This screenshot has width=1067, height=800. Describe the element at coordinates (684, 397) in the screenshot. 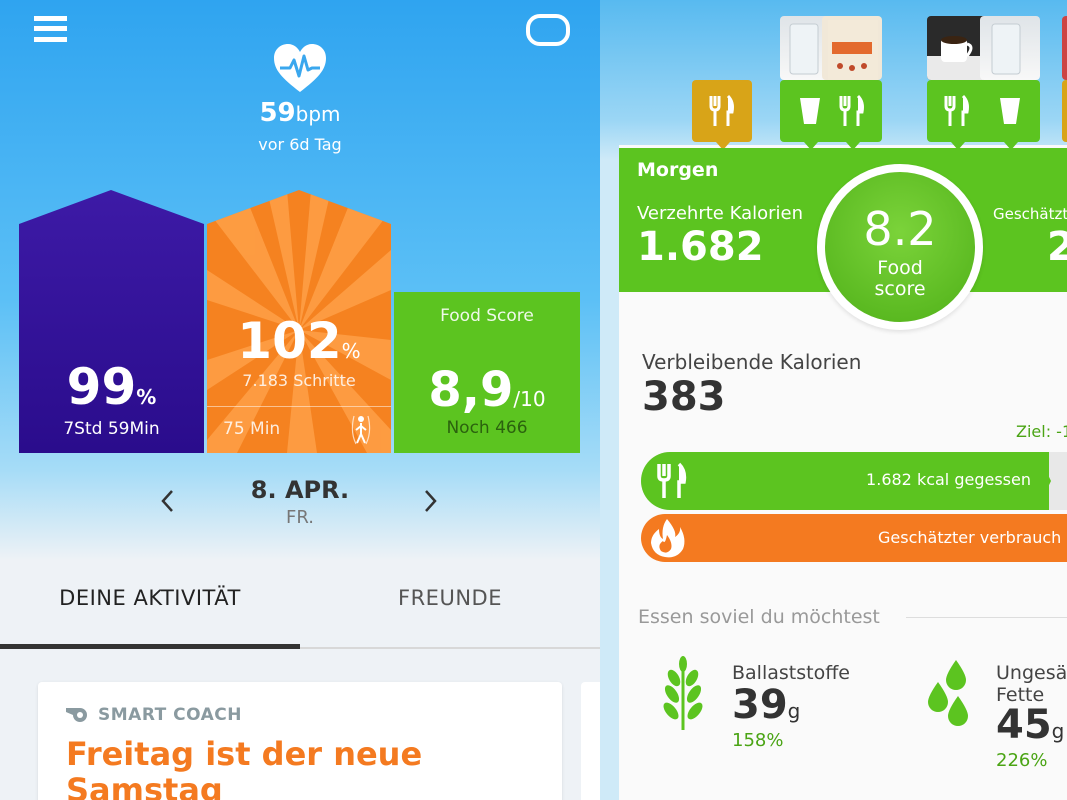

I see `remaining-calories-value: 383` at that location.